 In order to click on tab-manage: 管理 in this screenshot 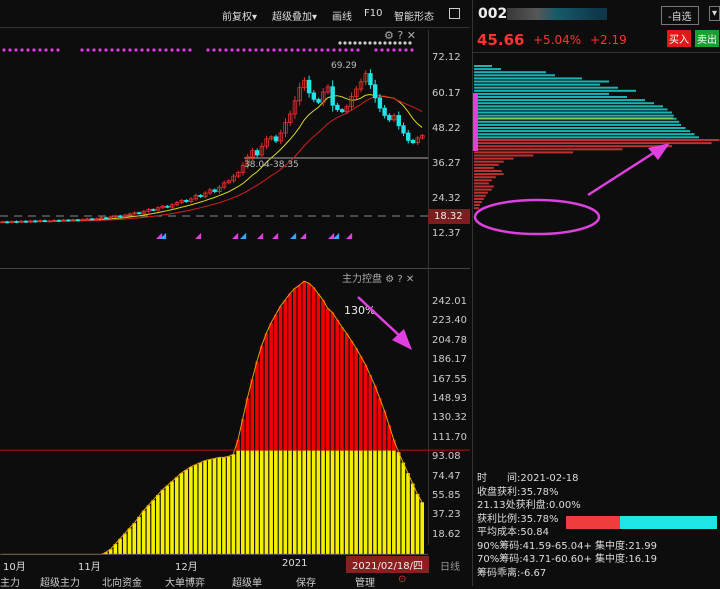, I will do `click(365, 581)`.